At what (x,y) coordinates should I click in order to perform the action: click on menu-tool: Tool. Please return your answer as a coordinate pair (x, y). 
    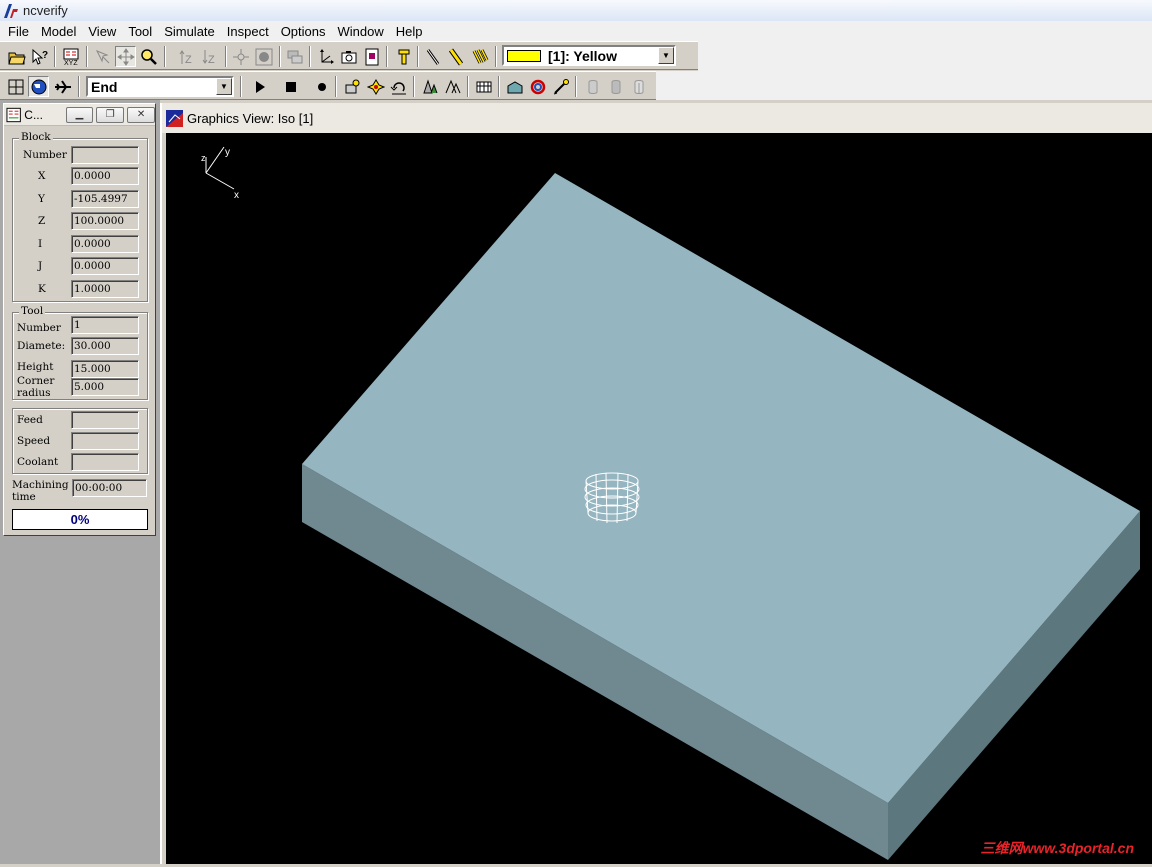
    Looking at the image, I should click on (140, 31).